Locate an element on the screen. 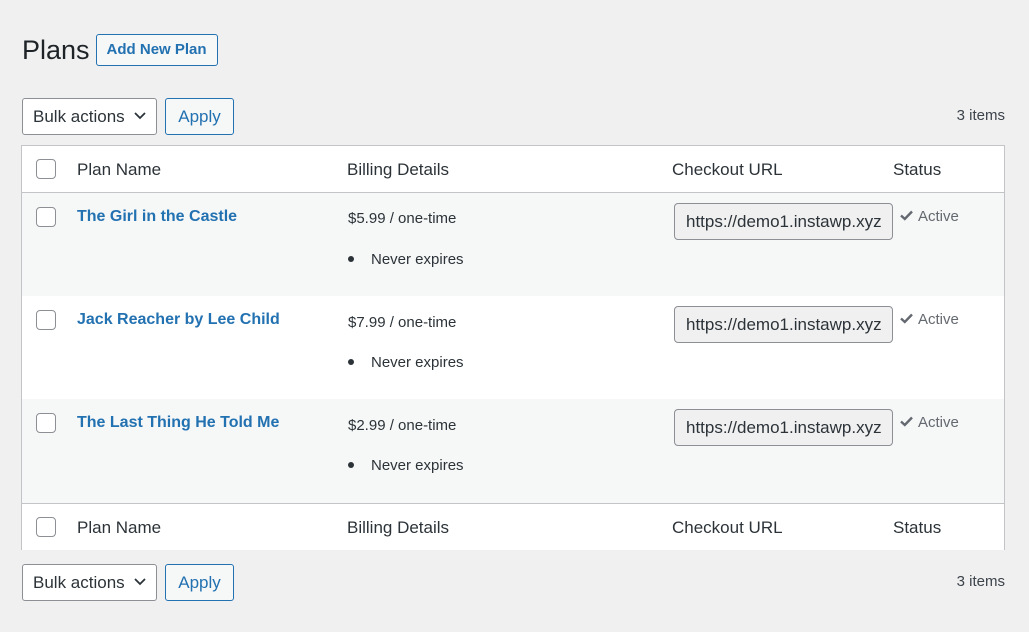  bulk-actions-select-bottom: Bulk actions is located at coordinates (89, 582).